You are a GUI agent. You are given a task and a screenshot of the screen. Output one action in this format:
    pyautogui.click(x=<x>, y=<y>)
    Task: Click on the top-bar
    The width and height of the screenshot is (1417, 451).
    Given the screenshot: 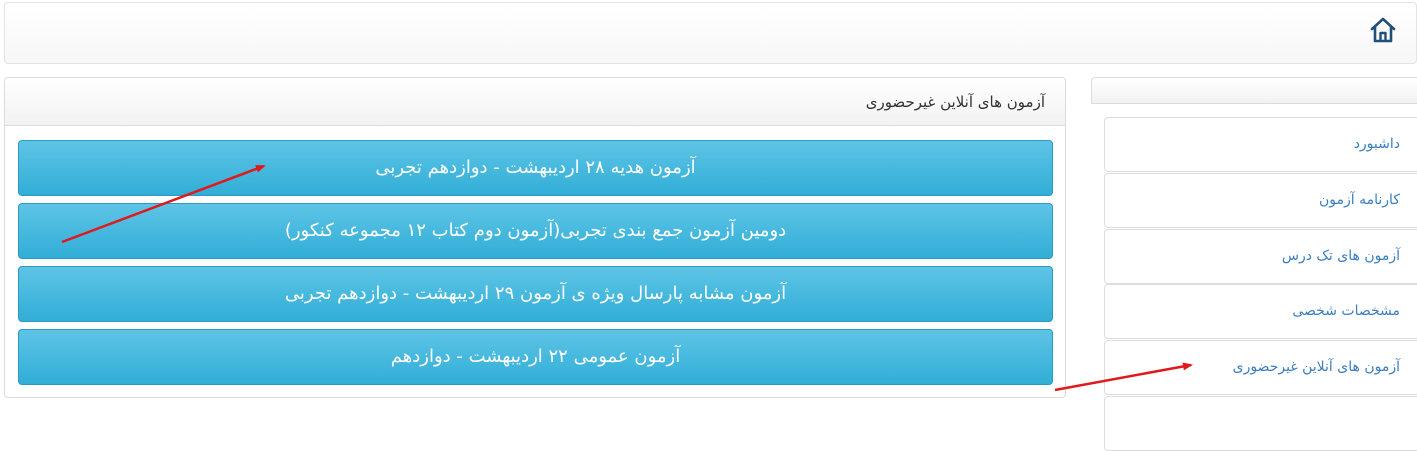 What is the action you would take?
    pyautogui.click(x=710, y=33)
    